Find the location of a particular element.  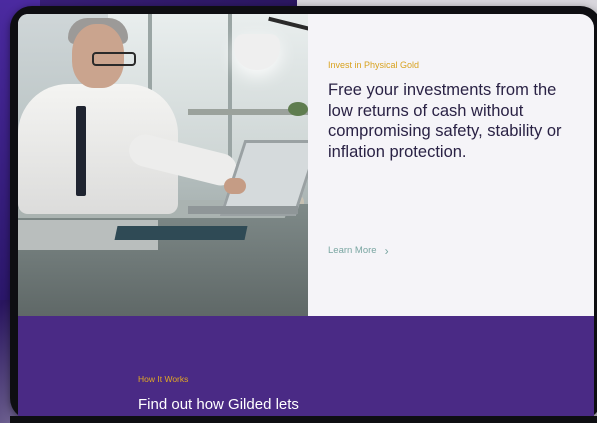

laptop-base is located at coordinates (243, 210).